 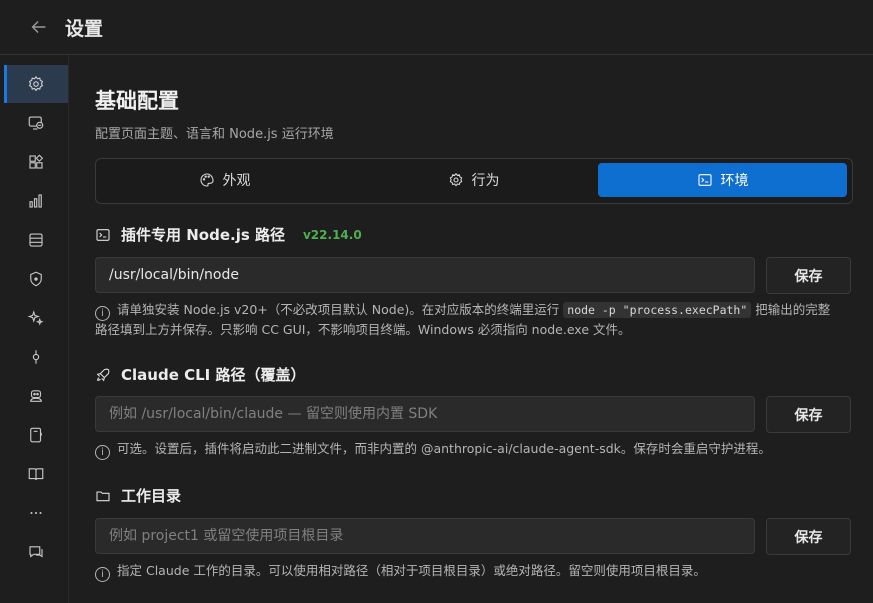 I want to click on sidebar-item-skills, so click(x=36, y=318).